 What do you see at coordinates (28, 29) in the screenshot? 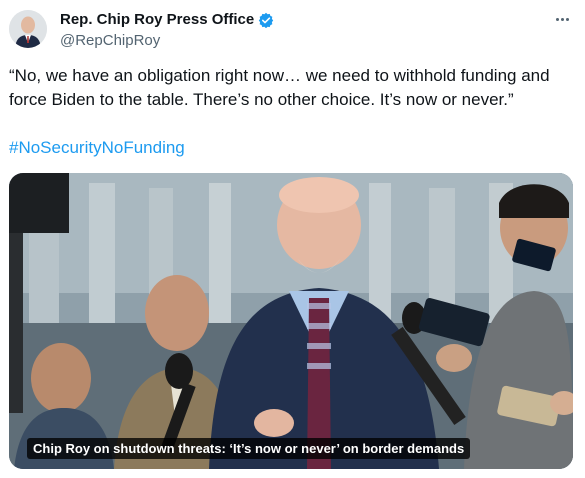
I see `avatar` at bounding box center [28, 29].